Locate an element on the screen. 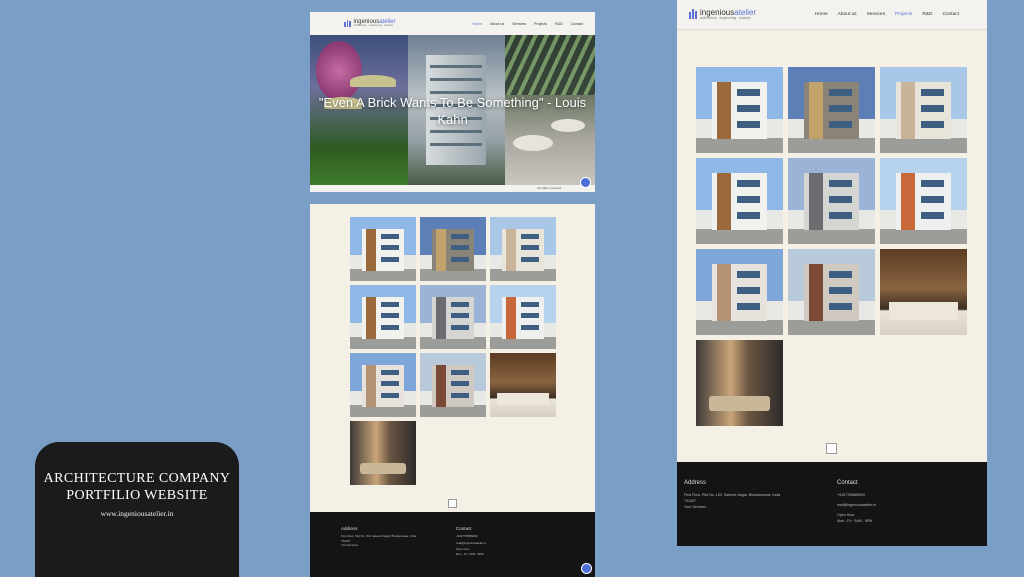 This screenshot has height=577, width=1024. title-line-2: PORTFILIO WEBSITE is located at coordinates (137, 495).